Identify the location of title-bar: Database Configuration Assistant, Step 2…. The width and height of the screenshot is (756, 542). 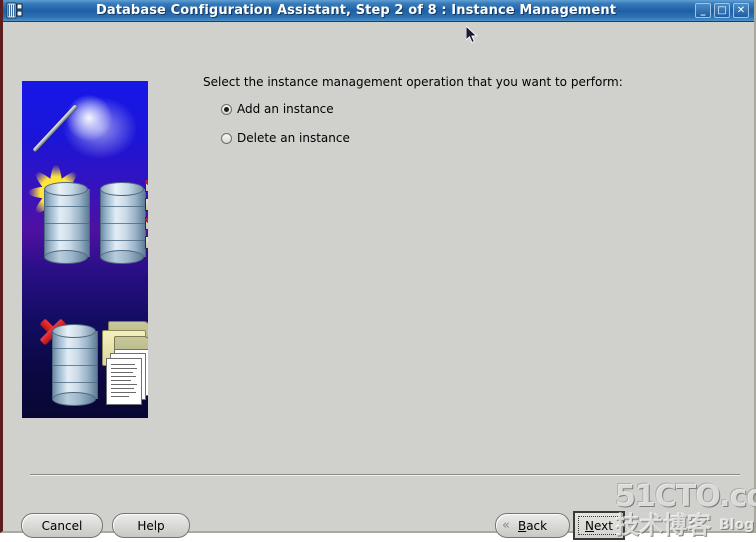
(378, 11).